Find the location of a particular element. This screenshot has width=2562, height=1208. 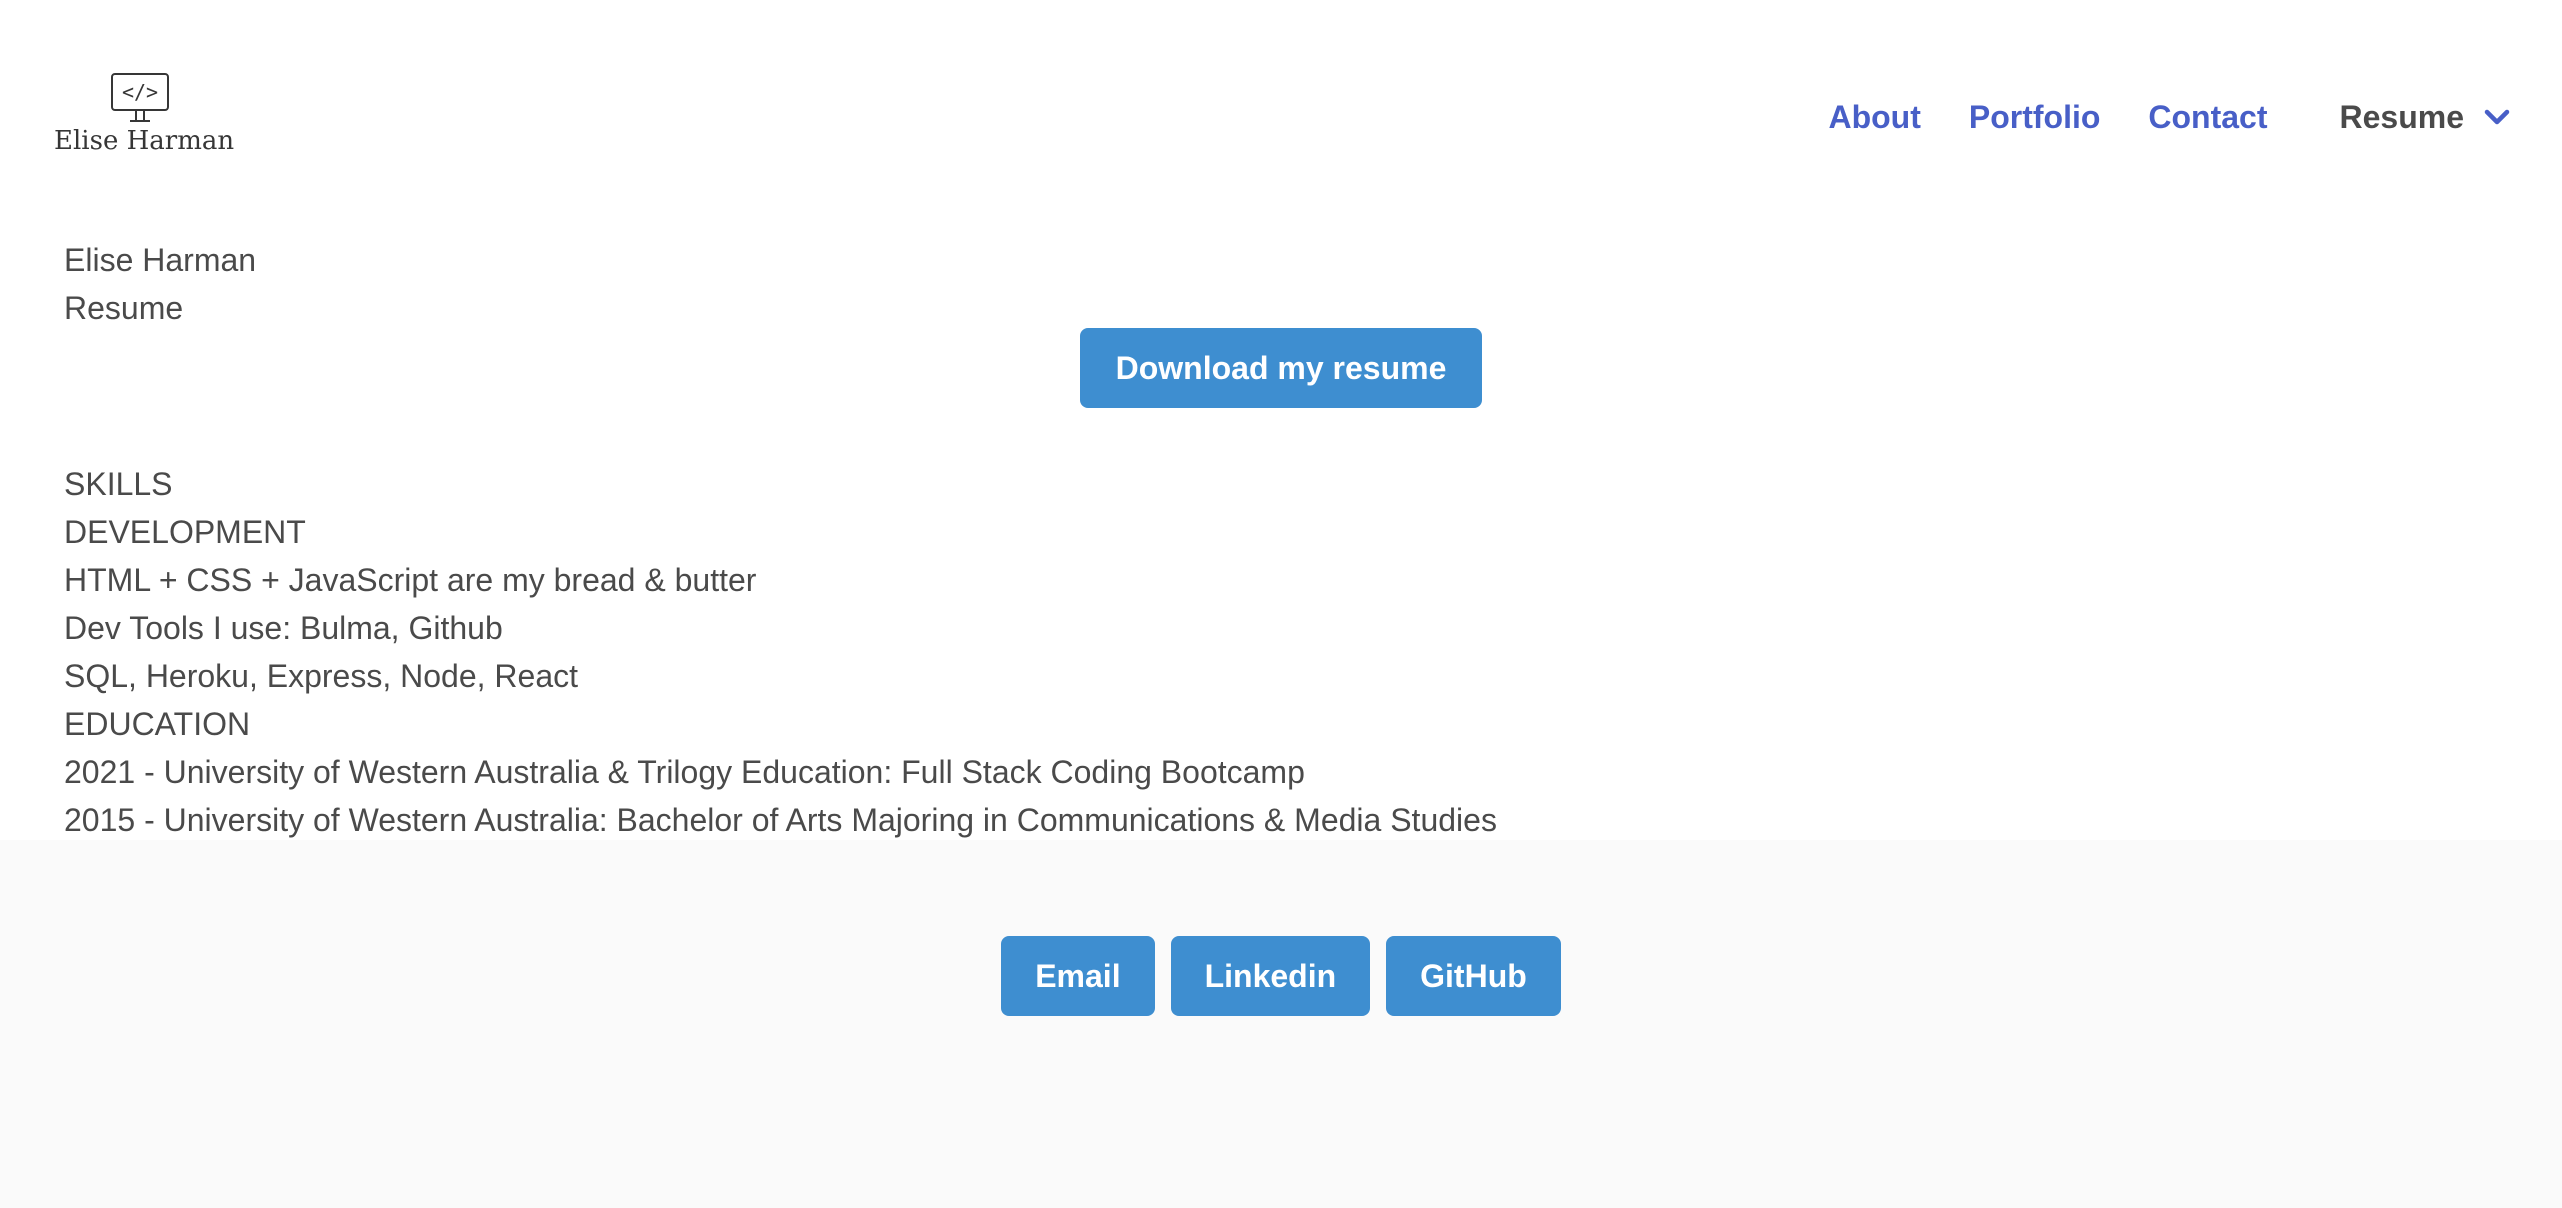

brand-logo-link: </> Elise Harman is located at coordinates (144, 120).